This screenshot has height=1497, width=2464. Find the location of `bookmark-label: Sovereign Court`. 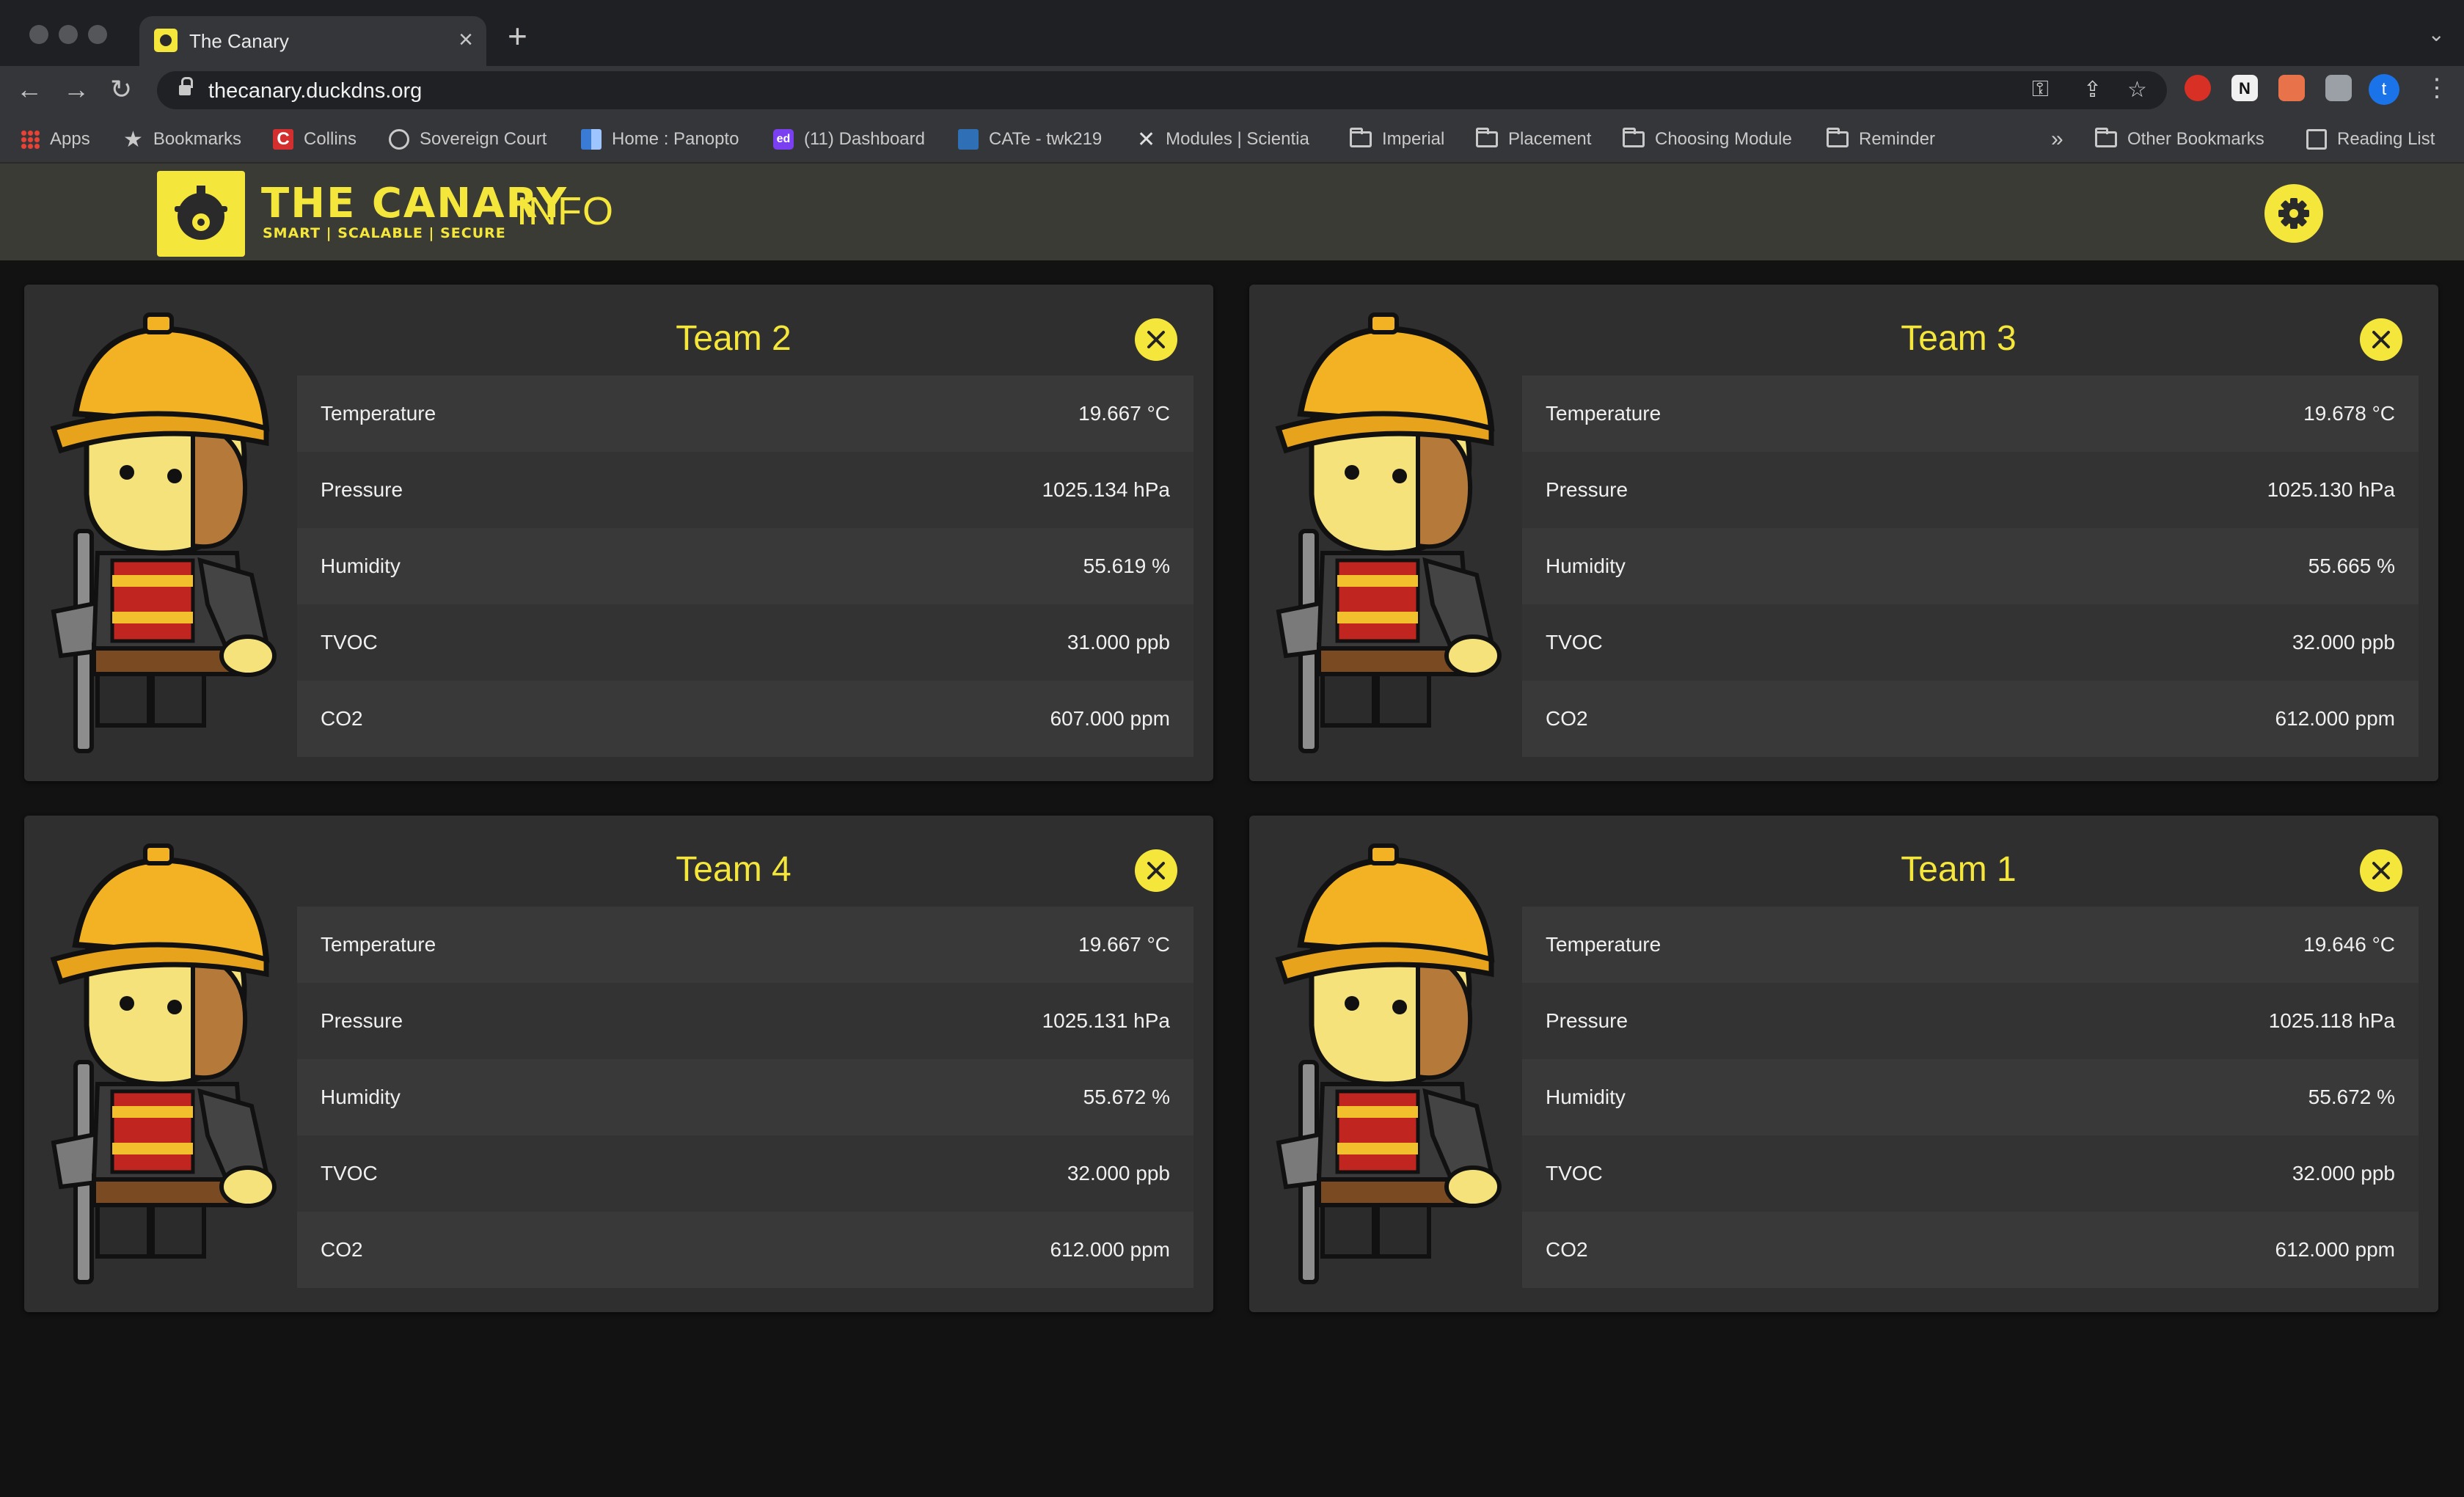

bookmark-label: Sovereign Court is located at coordinates (483, 139).